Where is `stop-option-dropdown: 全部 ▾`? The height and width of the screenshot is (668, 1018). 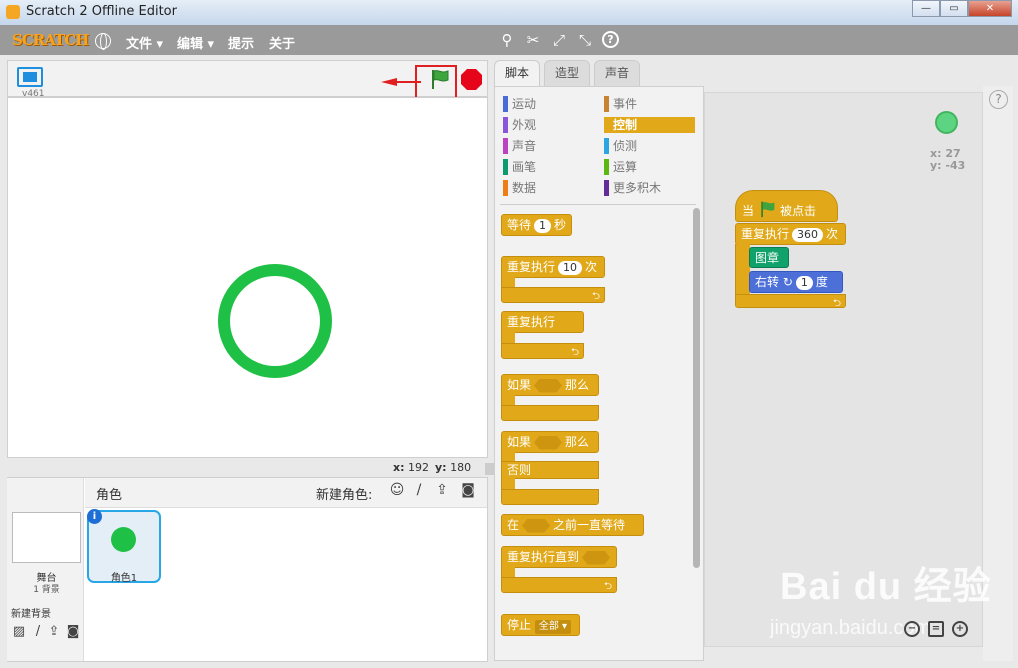
stop-option-dropdown: 全部 ▾ is located at coordinates (553, 627).